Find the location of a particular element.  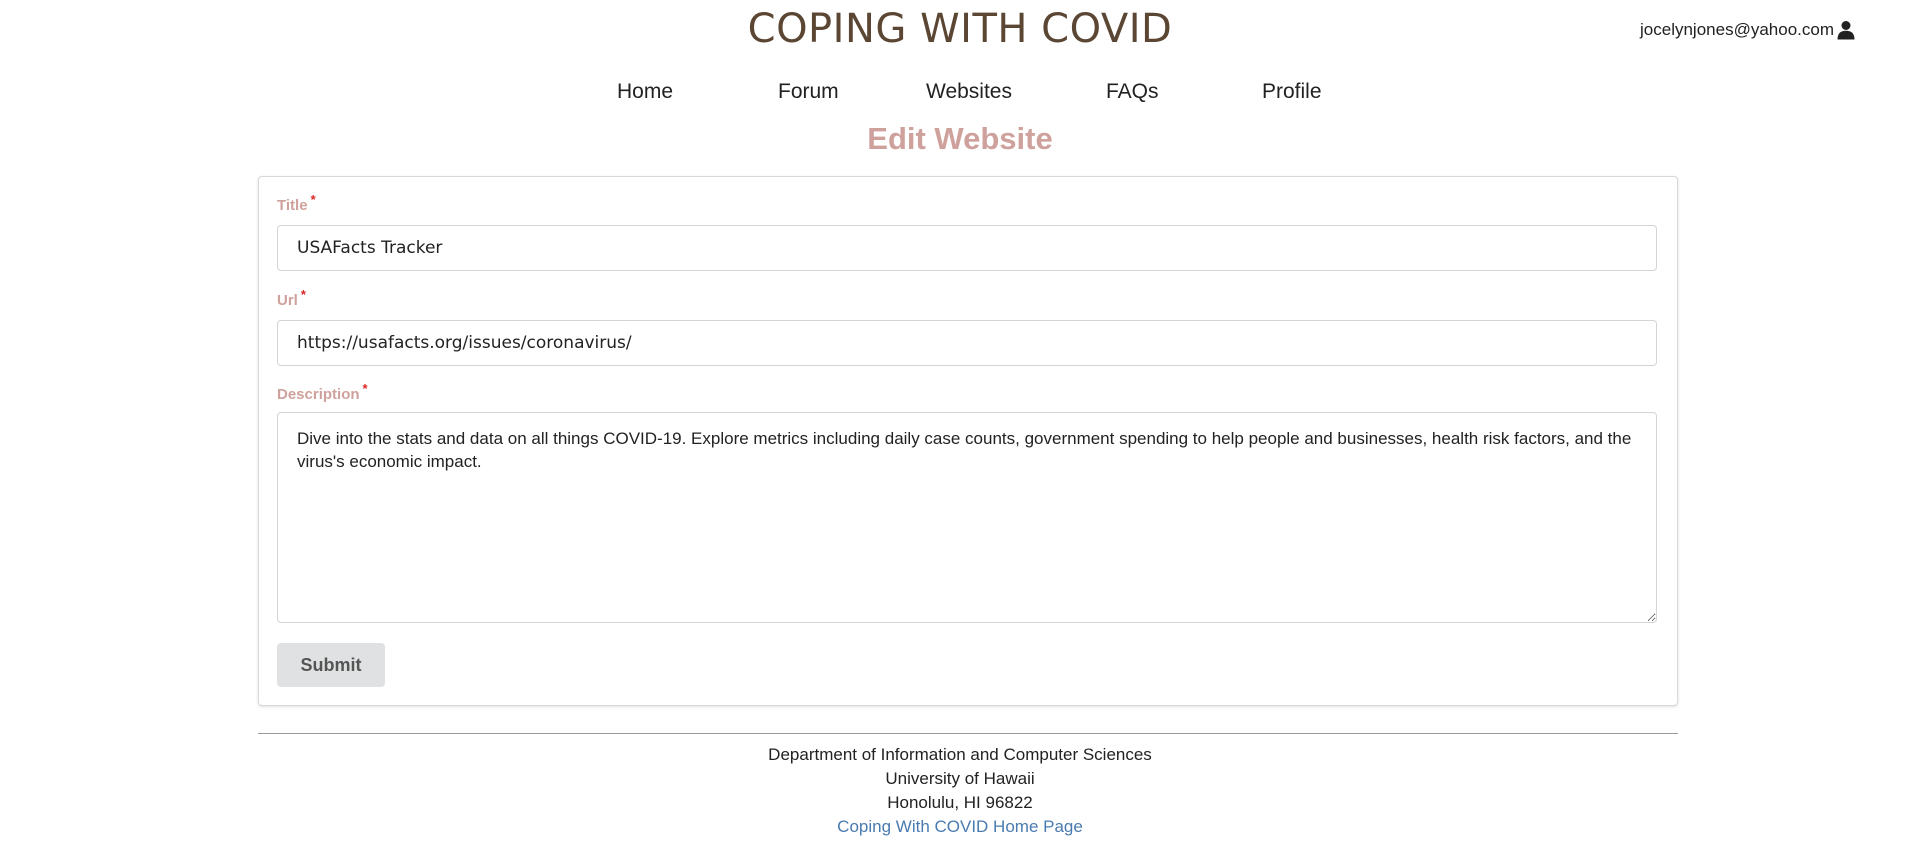

url-input is located at coordinates (967, 343).